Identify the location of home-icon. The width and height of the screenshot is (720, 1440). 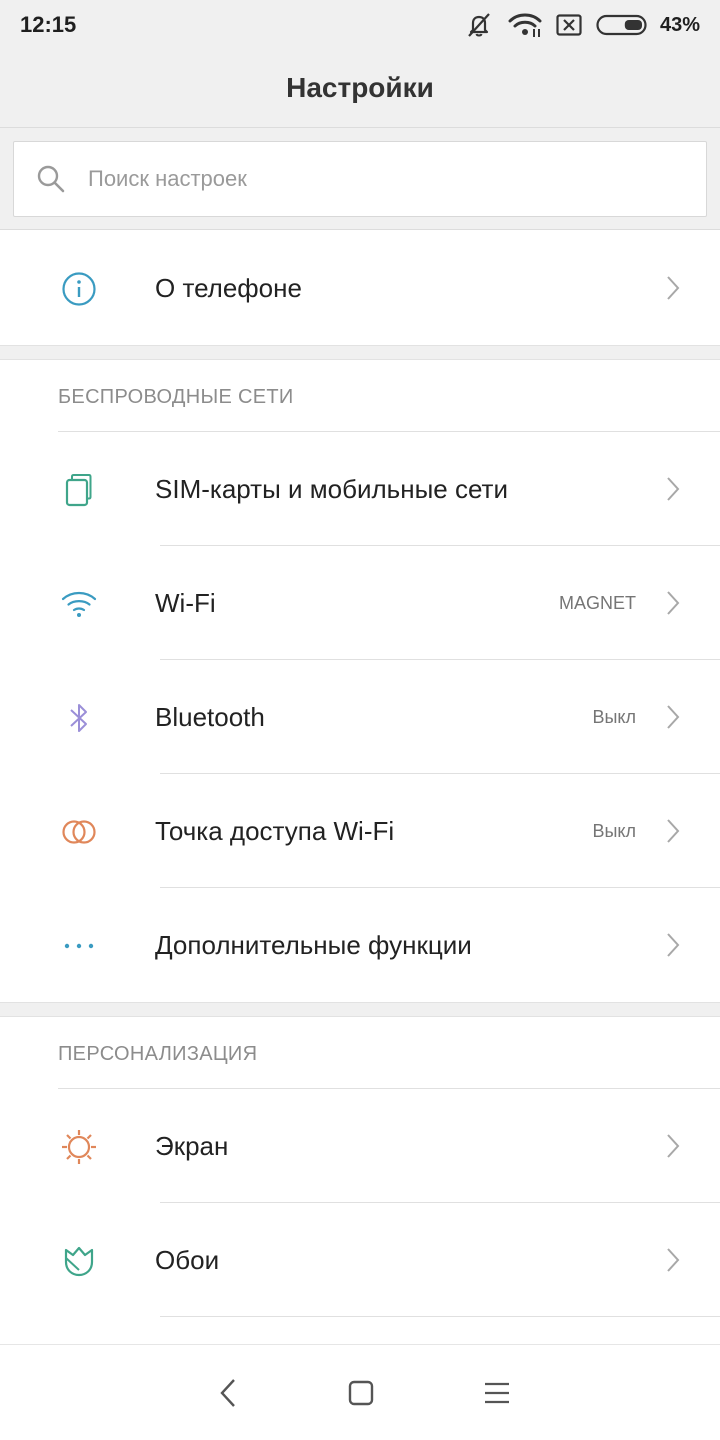
(361, 1393).